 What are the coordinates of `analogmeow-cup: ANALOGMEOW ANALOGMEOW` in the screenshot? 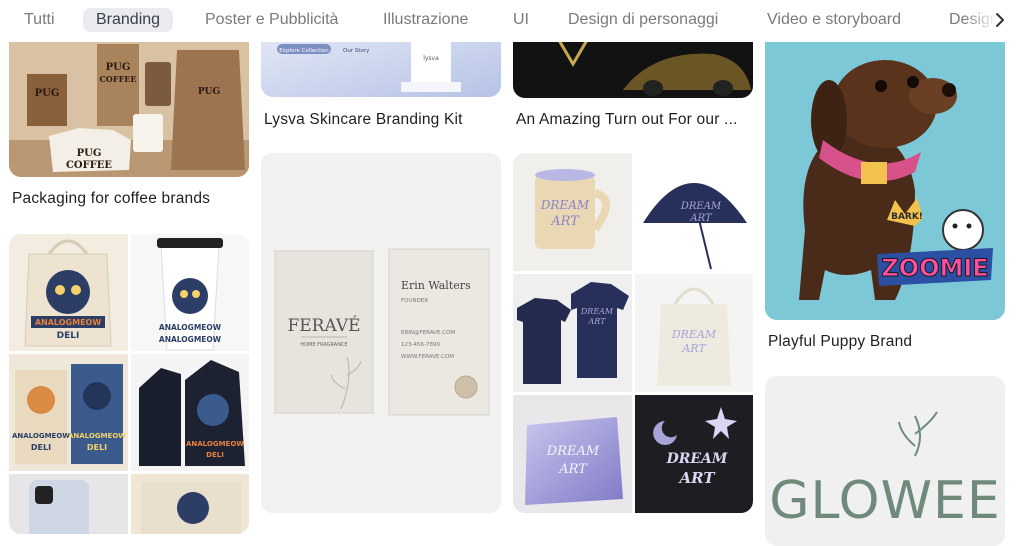 It's located at (189, 292).